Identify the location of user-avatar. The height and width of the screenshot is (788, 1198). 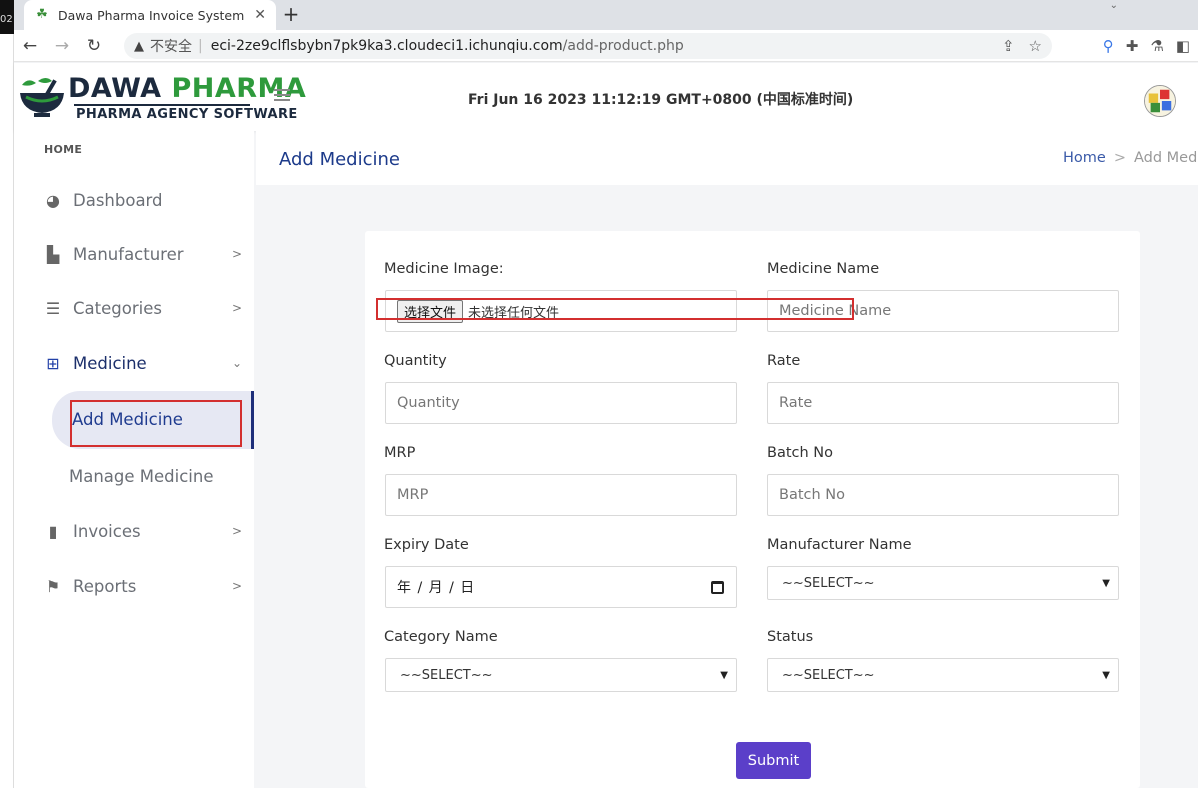
(1160, 101).